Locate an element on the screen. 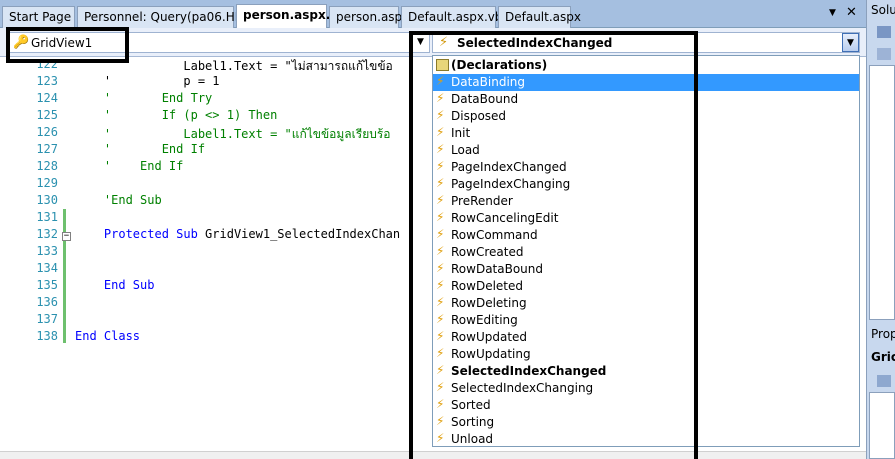 The width and height of the screenshot is (895, 459). code-line: ' If (p <> 1) Then is located at coordinates (176, 115).